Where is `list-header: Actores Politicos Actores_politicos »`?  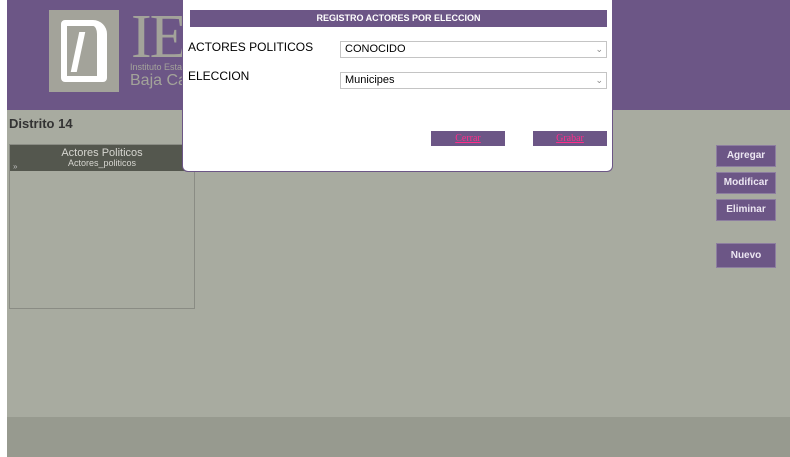
list-header: Actores Politicos Actores_politicos » is located at coordinates (102, 158).